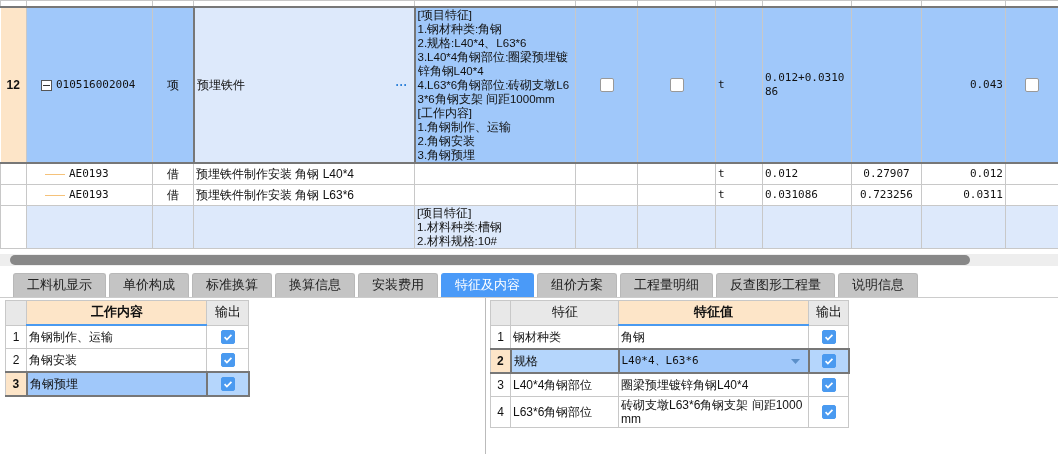  I want to click on horizontal-scrollbar, so click(529, 260).